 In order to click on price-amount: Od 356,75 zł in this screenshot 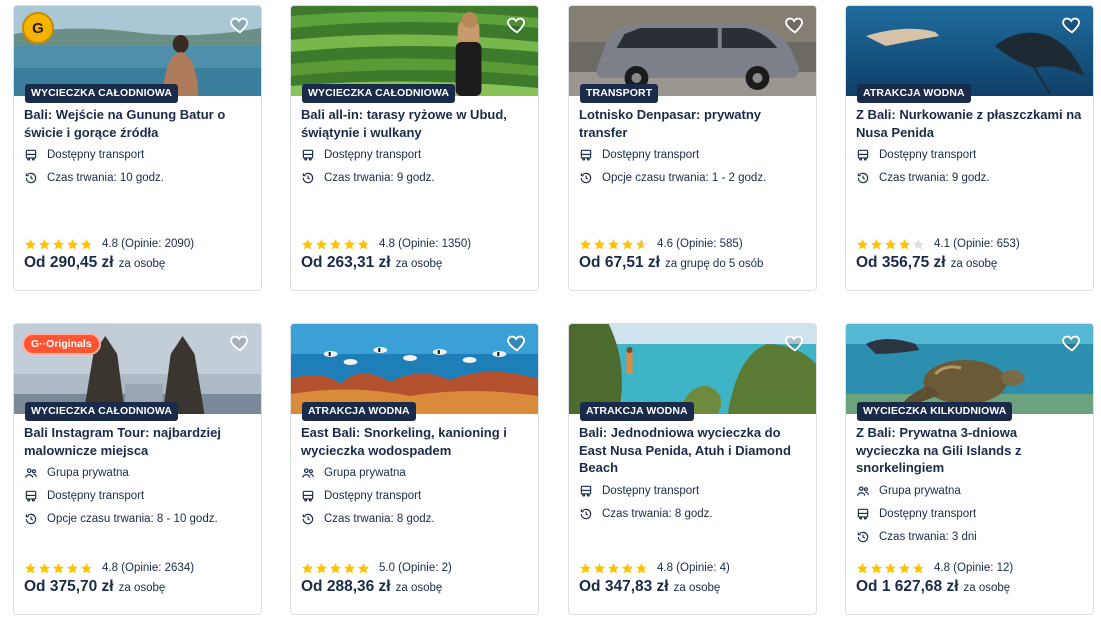, I will do `click(901, 262)`.